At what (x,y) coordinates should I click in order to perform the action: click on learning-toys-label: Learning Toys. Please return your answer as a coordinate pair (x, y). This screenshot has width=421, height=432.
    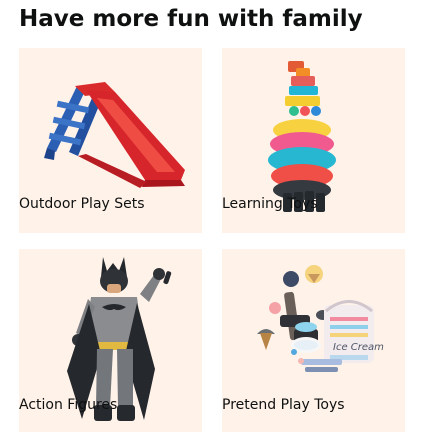
    Looking at the image, I should click on (270, 204).